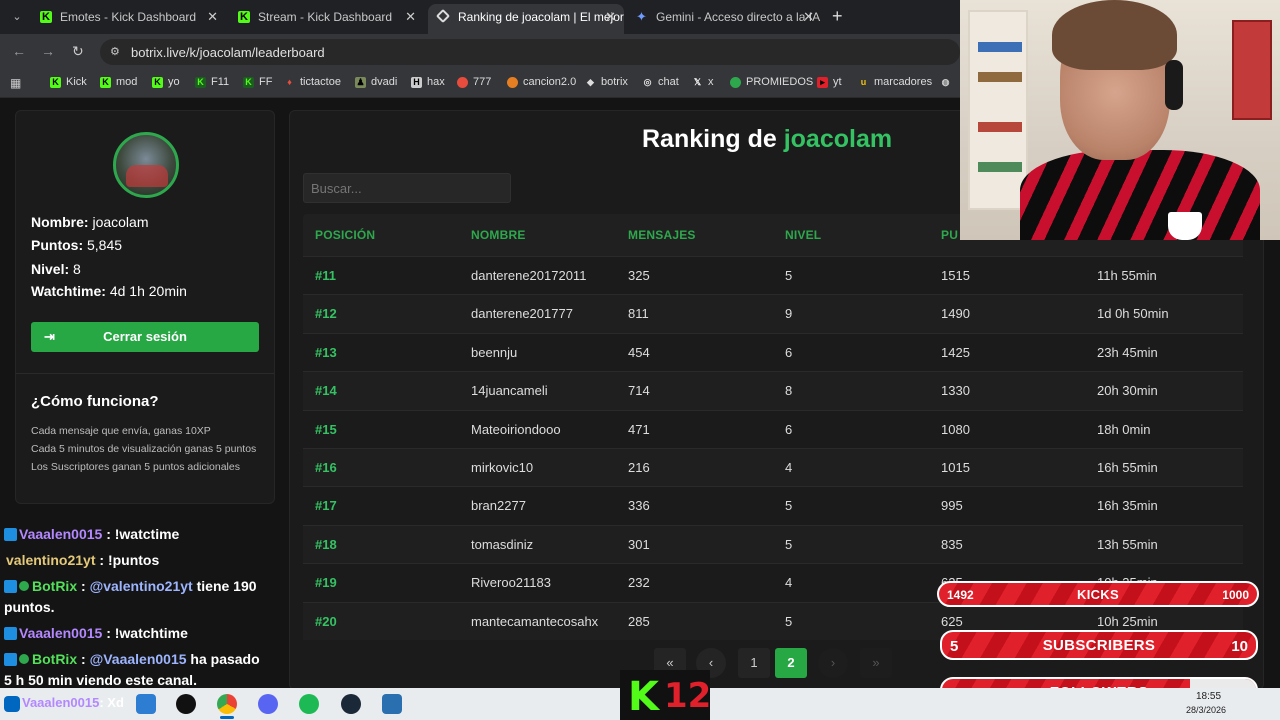 The width and height of the screenshot is (1280, 720). Describe the element at coordinates (639, 275) in the screenshot. I see `cell-messages: 325` at that location.